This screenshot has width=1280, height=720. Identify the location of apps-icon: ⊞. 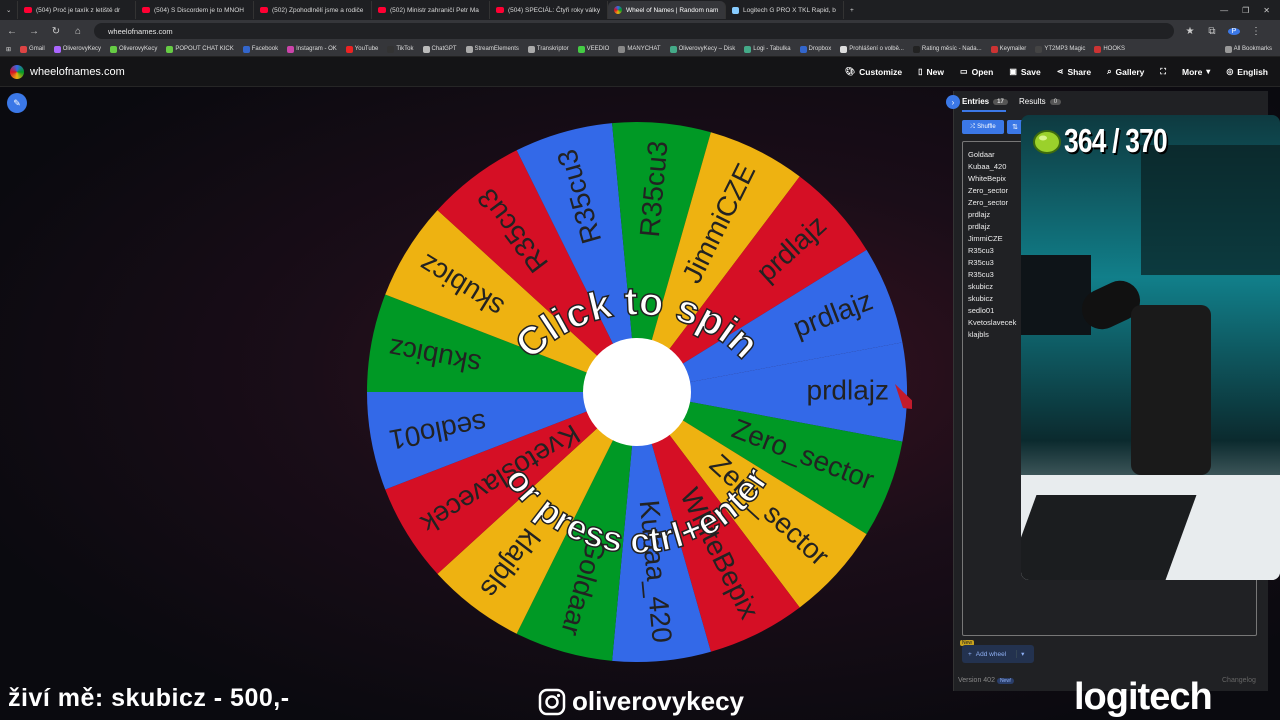
(8, 49).